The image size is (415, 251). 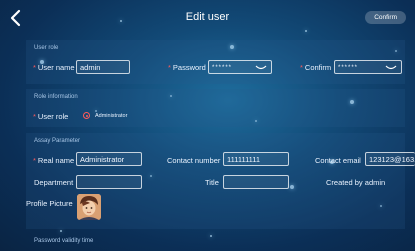 What do you see at coordinates (338, 160) in the screenshot?
I see `contact-email-label: Contact email` at bounding box center [338, 160].